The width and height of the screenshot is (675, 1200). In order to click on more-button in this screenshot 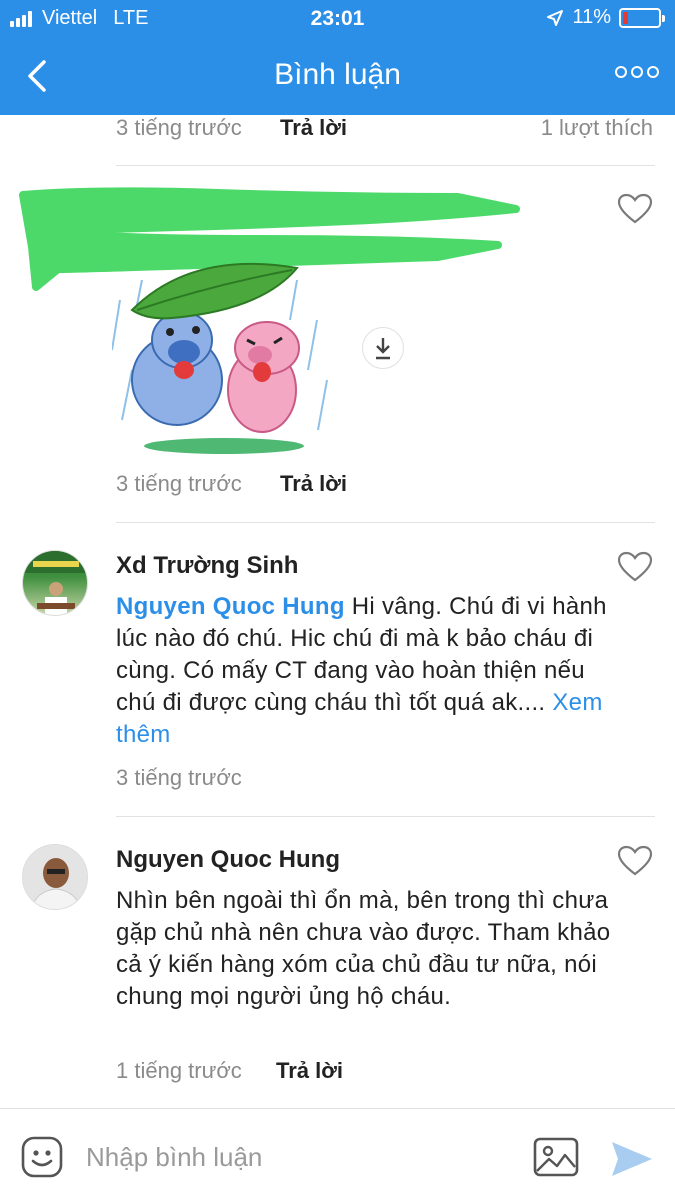, I will do `click(637, 72)`.